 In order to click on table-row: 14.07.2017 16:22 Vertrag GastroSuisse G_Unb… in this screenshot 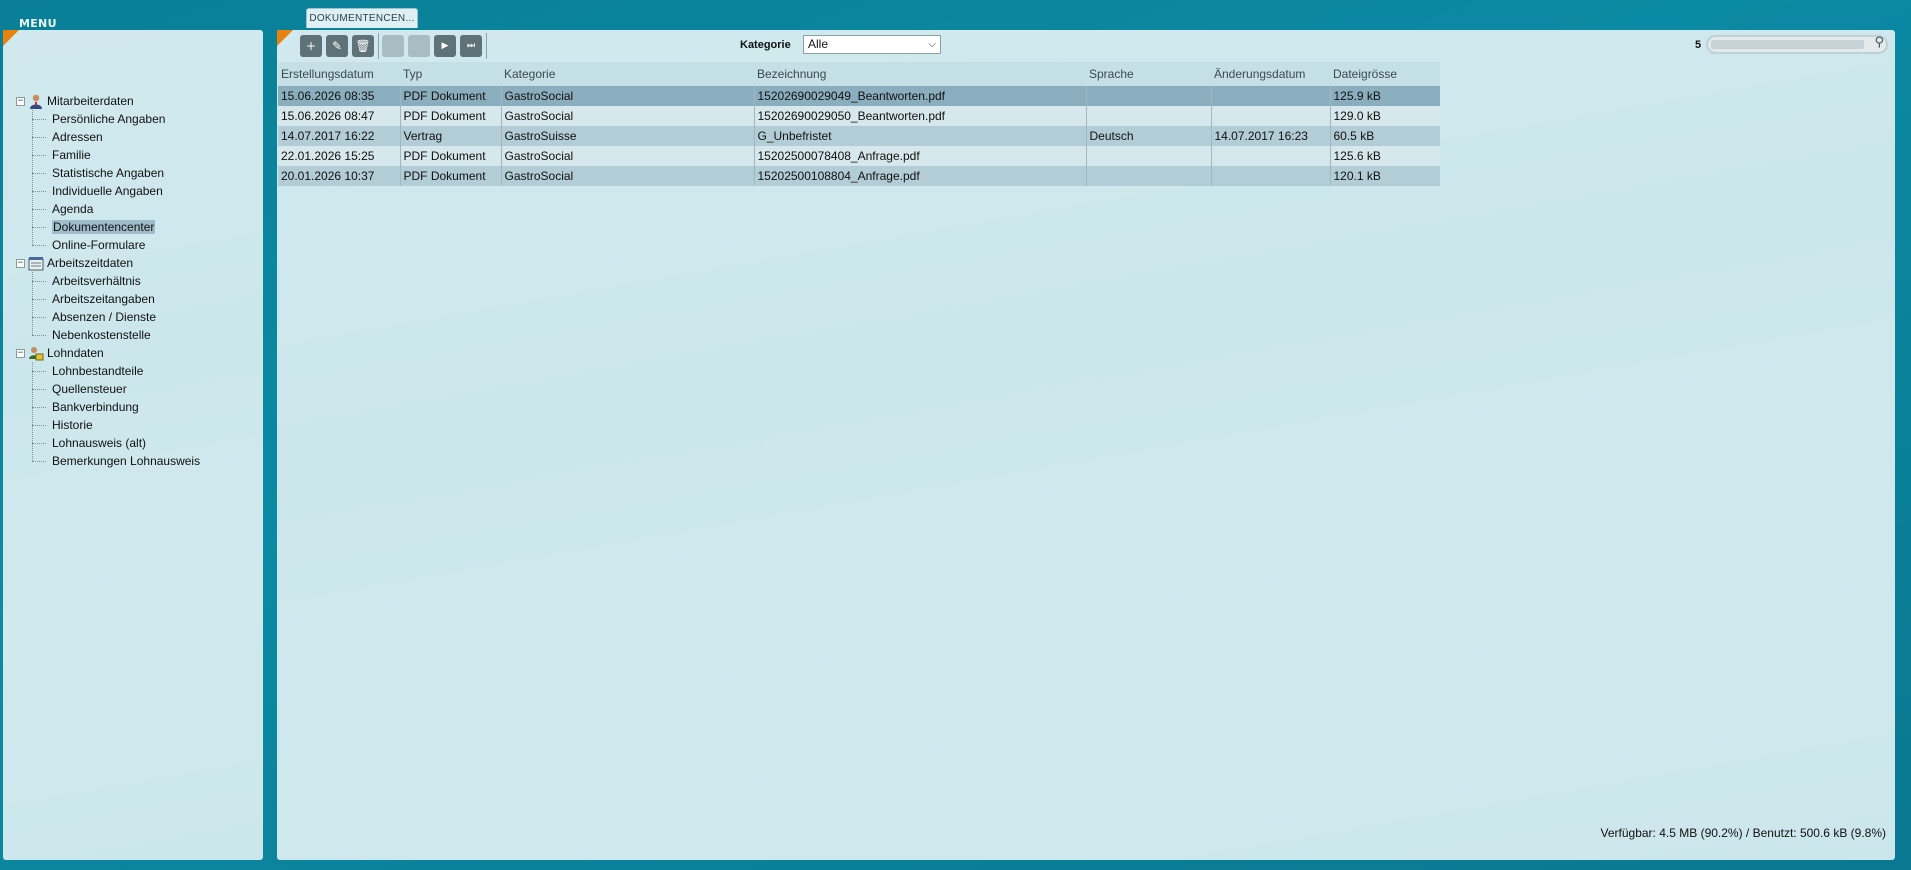, I will do `click(859, 136)`.